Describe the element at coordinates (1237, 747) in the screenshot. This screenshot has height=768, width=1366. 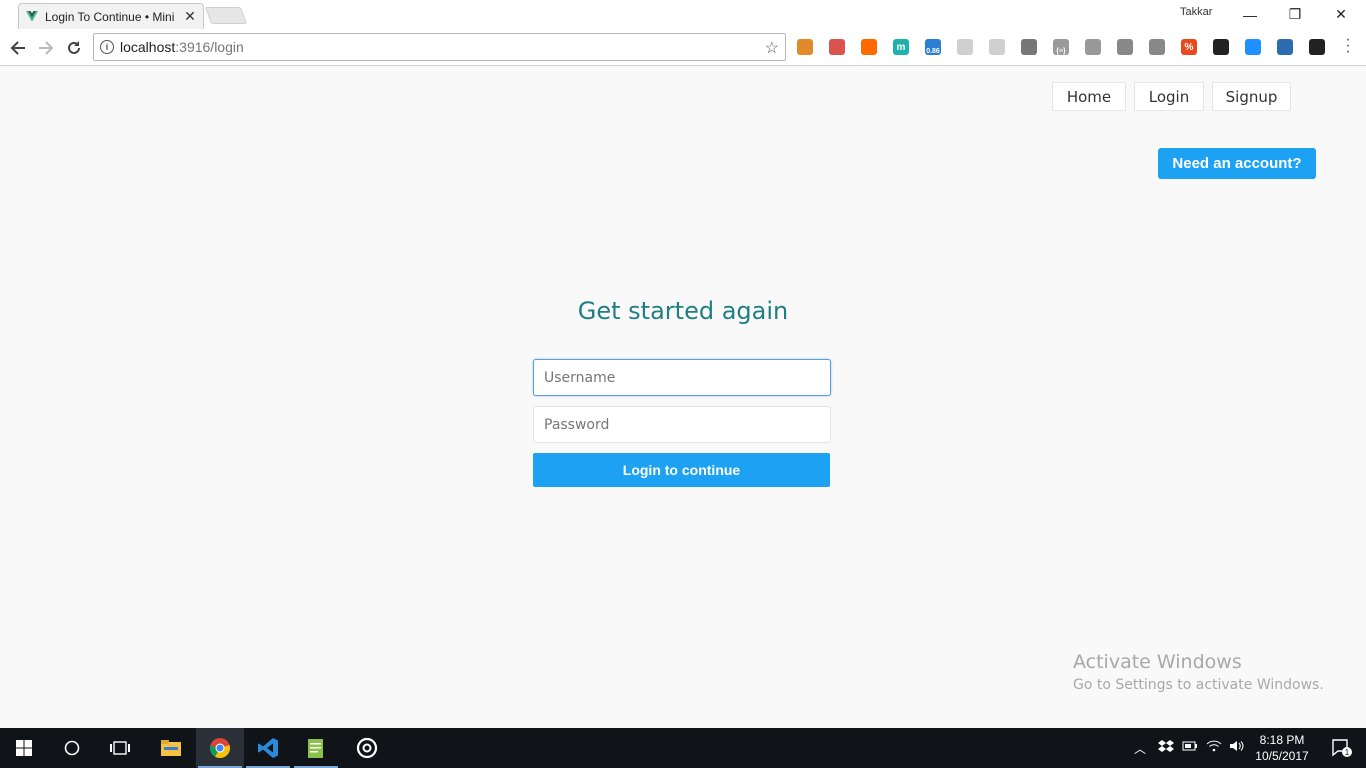
I see `volume-tray-icon` at that location.